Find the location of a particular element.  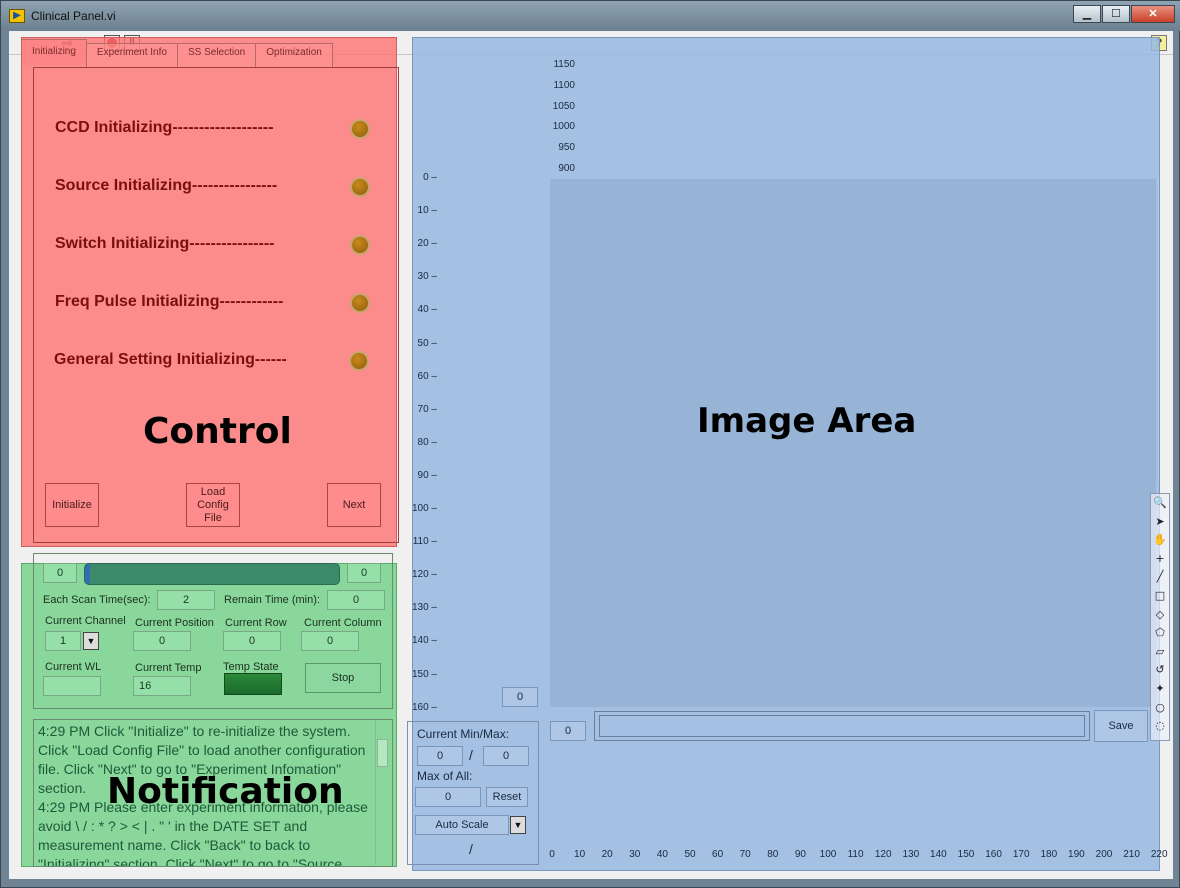

minimize-button: ▁ is located at coordinates (1087, 14).